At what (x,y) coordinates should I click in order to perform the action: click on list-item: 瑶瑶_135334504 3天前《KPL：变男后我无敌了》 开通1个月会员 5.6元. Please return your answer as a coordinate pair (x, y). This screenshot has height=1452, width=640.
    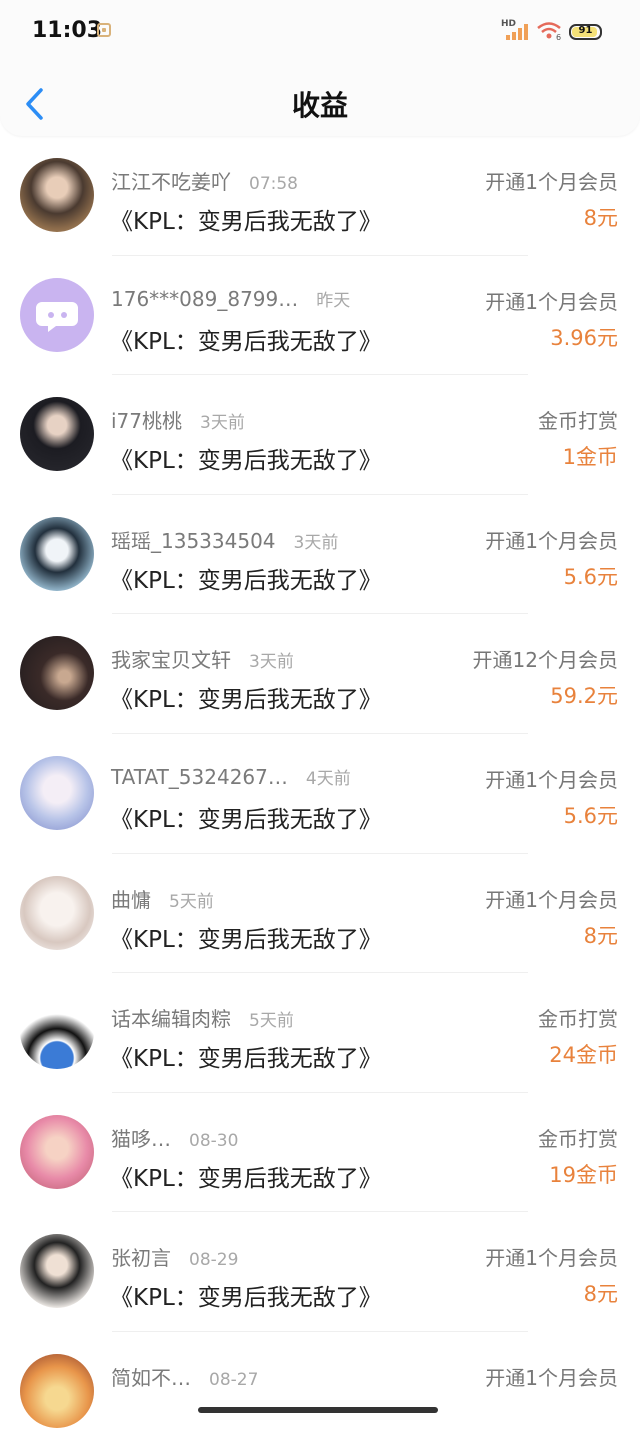
    Looking at the image, I should click on (320, 555).